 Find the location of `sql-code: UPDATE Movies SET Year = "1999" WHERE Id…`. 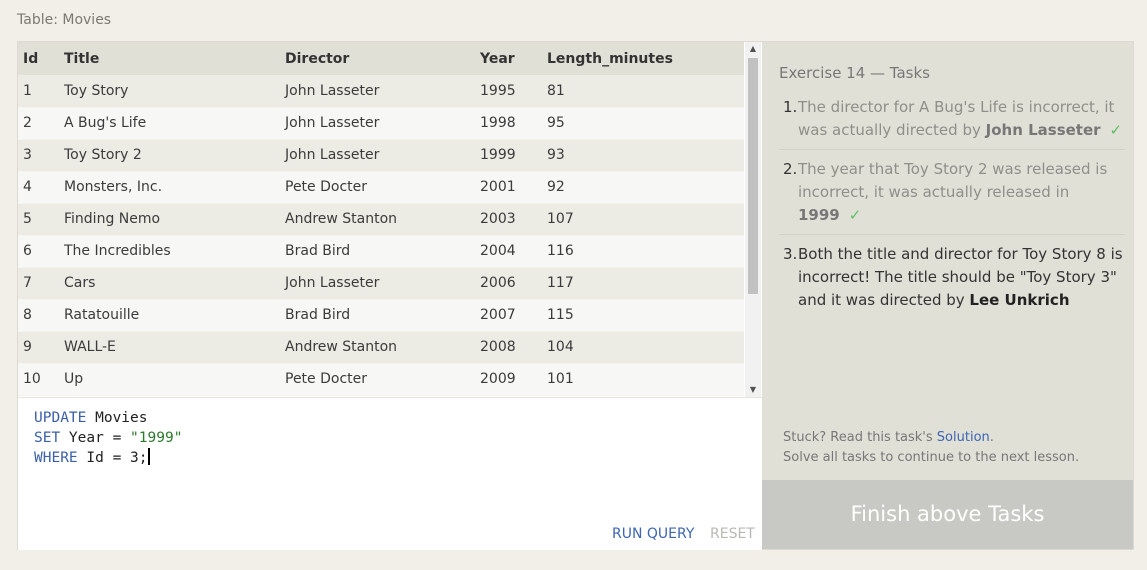

sql-code: UPDATE Movies SET Year = "1999" WHERE Id… is located at coordinates (108, 438).